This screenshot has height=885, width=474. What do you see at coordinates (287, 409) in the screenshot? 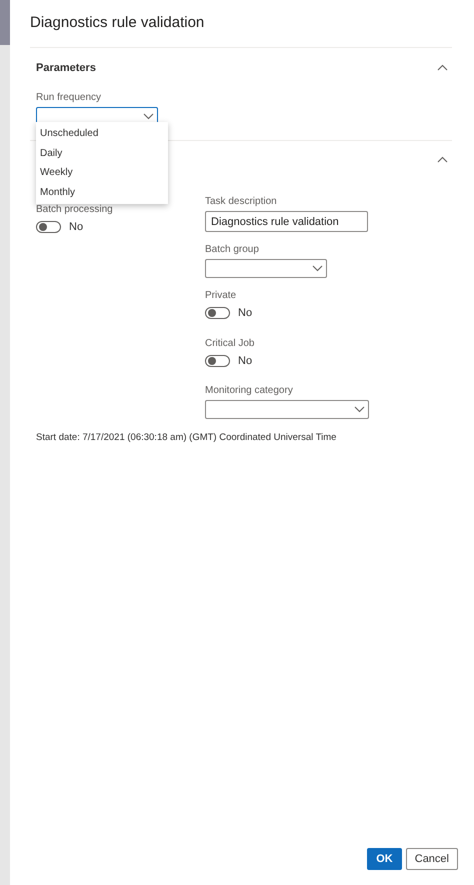
I see `monitoring-category-dropdown` at bounding box center [287, 409].